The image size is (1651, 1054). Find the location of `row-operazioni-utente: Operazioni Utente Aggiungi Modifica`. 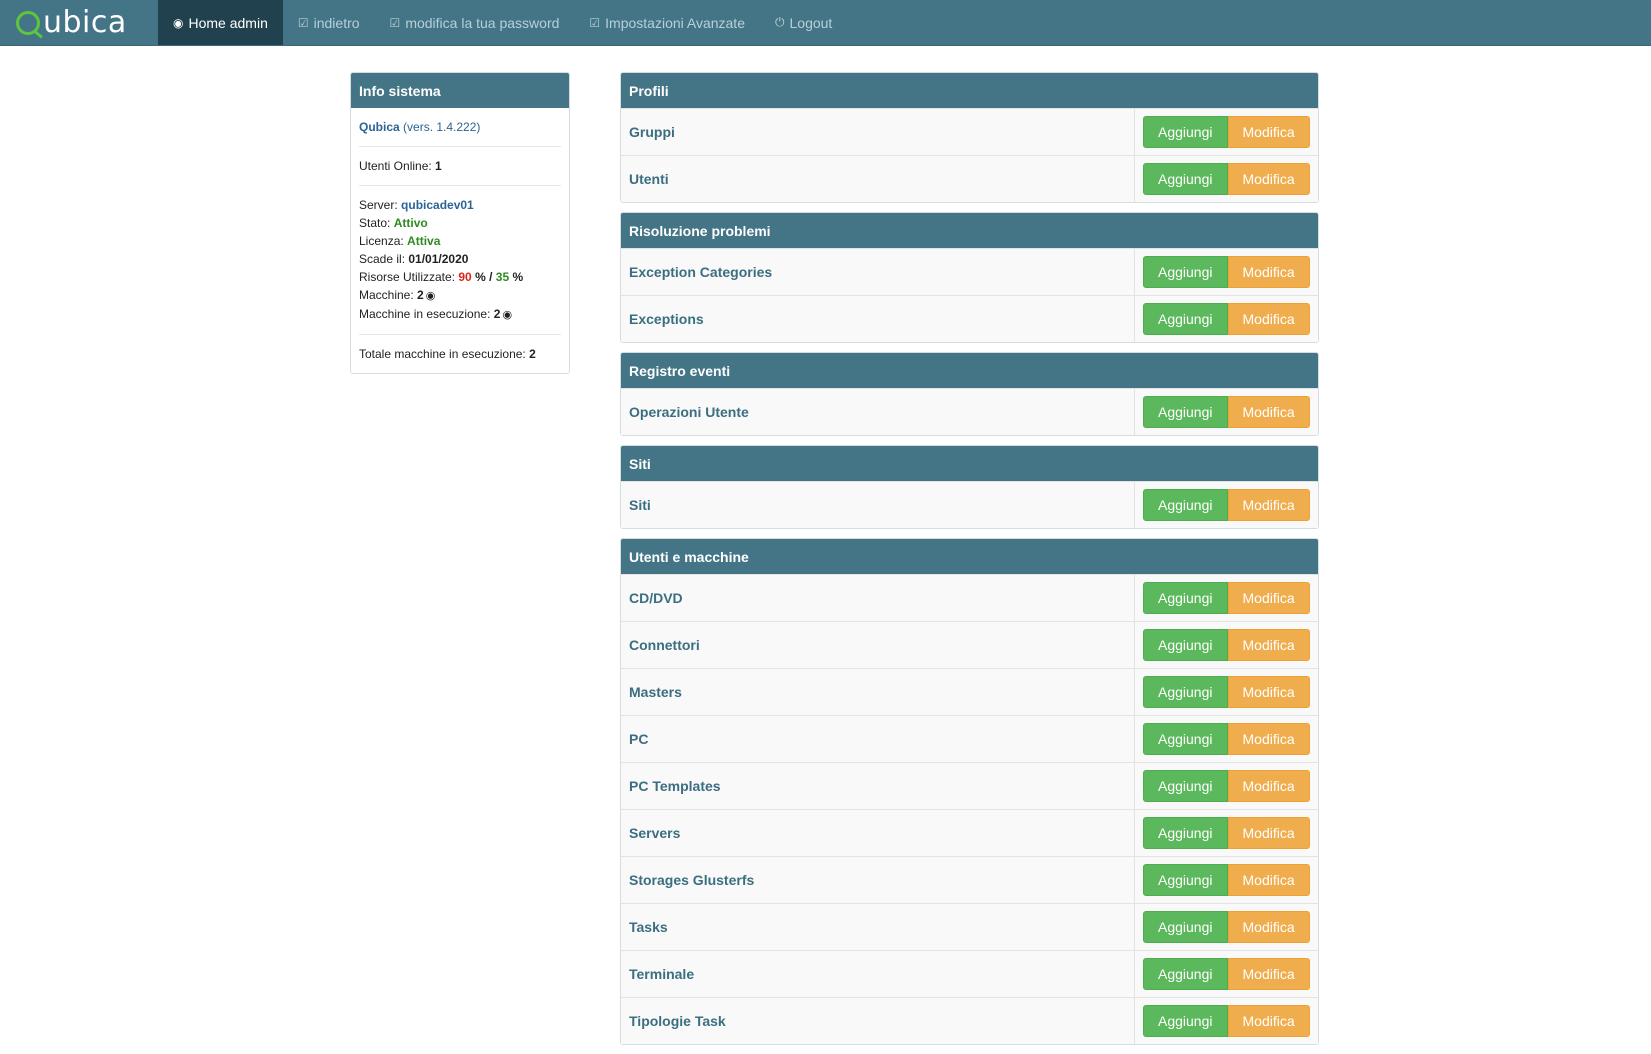

row-operazioni-utente: Operazioni Utente Aggiungi Modifica is located at coordinates (969, 411).